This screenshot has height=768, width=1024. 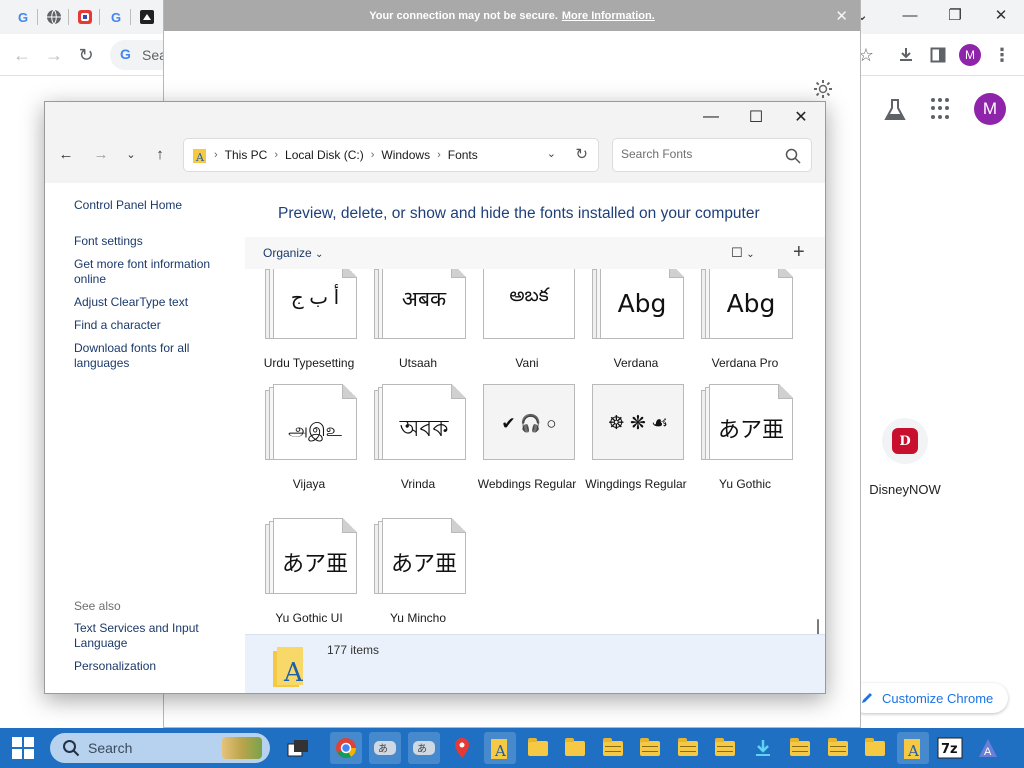 I want to click on fonts-folder-taskbar-icon: A, so click(x=913, y=748).